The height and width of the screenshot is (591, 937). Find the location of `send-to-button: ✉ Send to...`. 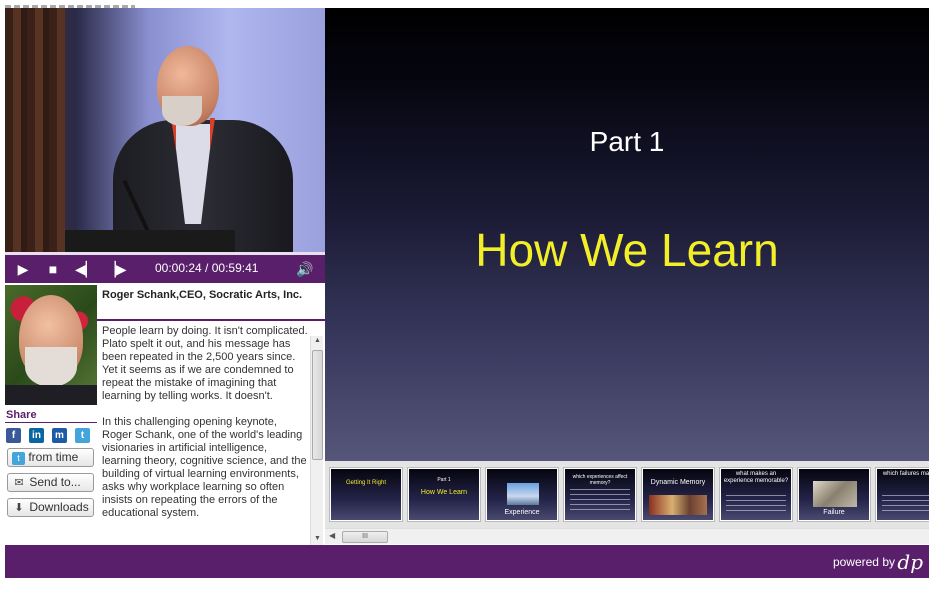

send-to-button: ✉ Send to... is located at coordinates (50, 482).